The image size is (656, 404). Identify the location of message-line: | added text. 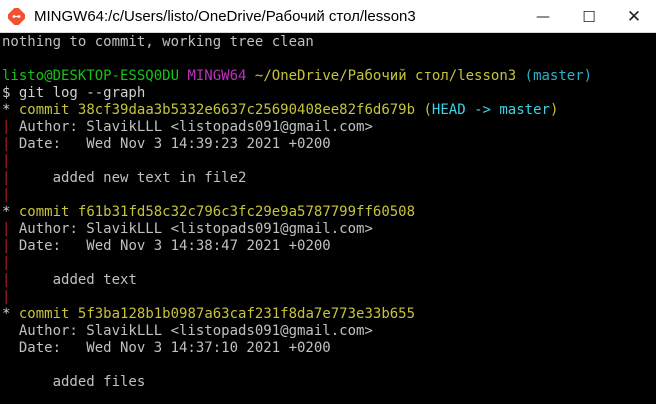
(329, 280).